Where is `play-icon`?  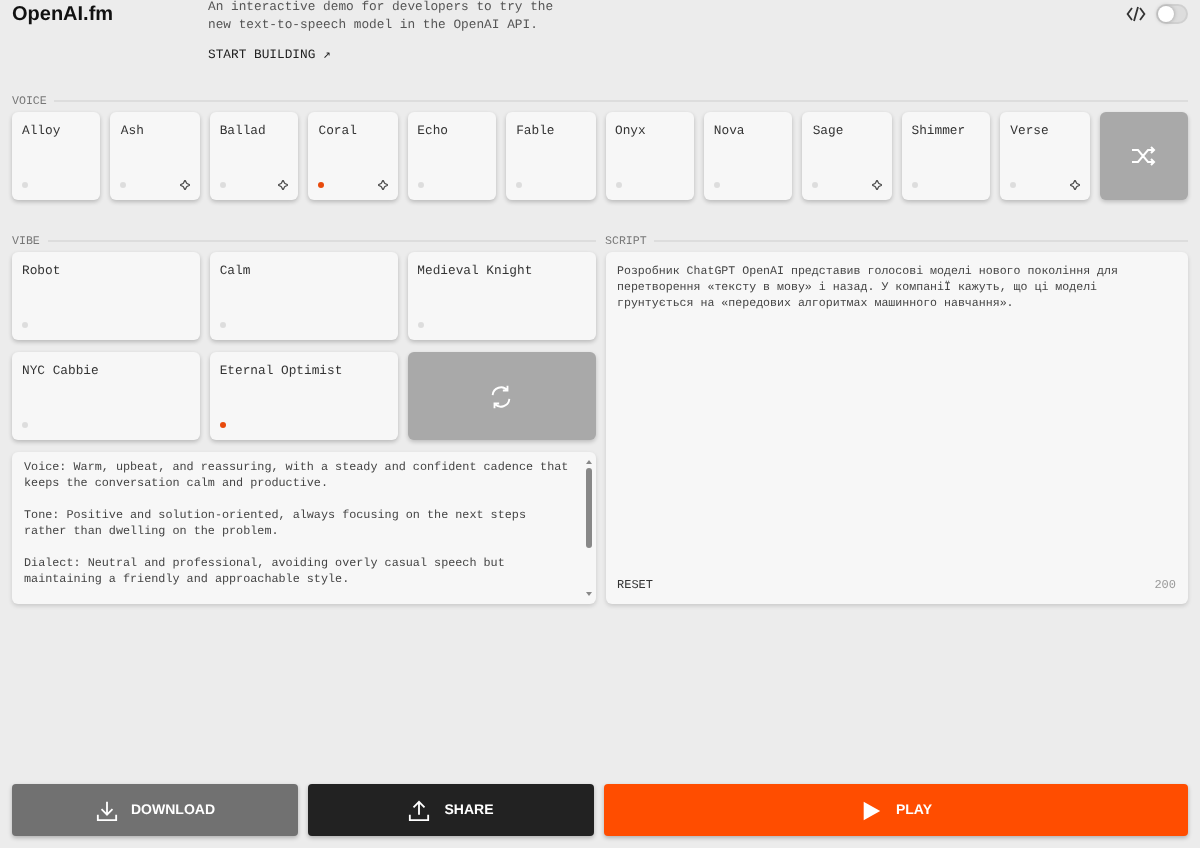 play-icon is located at coordinates (870, 810).